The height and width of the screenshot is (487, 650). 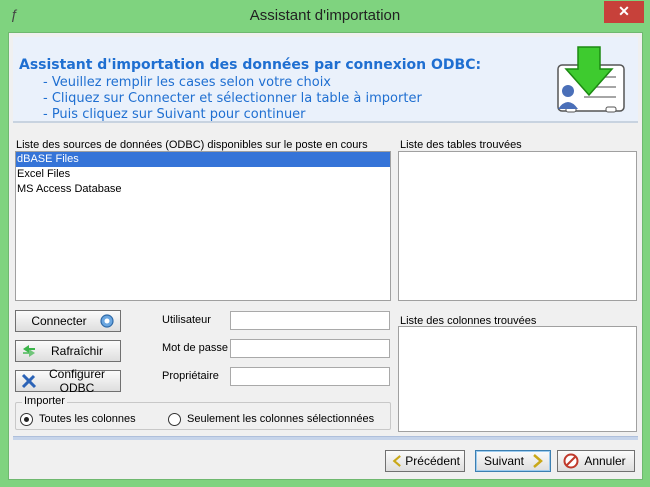 What do you see at coordinates (325, 438) in the screenshot?
I see `footer-separator` at bounding box center [325, 438].